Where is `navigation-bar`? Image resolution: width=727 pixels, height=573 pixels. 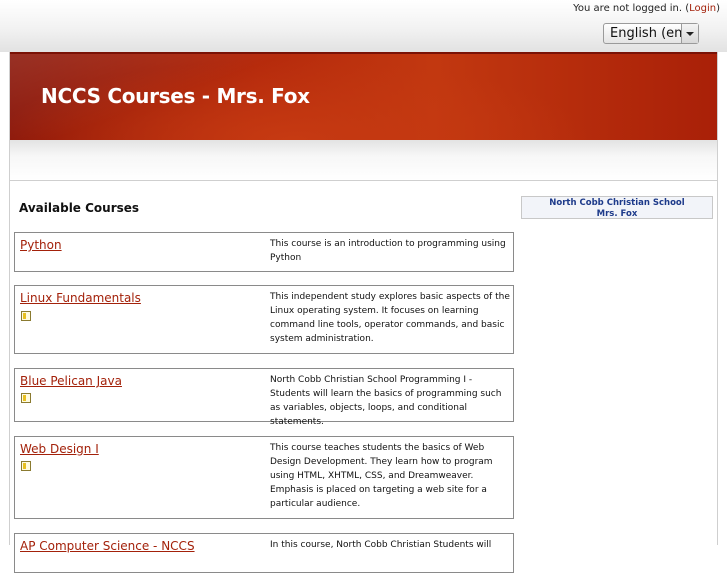 navigation-bar is located at coordinates (363, 160).